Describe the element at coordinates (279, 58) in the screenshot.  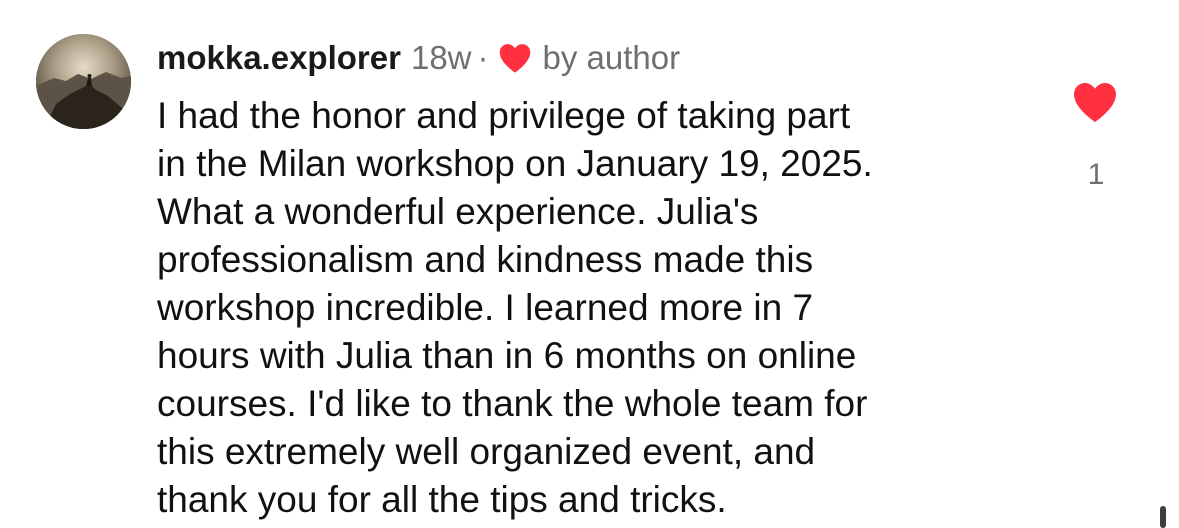
I see `username-link: mokka.explorer` at that location.